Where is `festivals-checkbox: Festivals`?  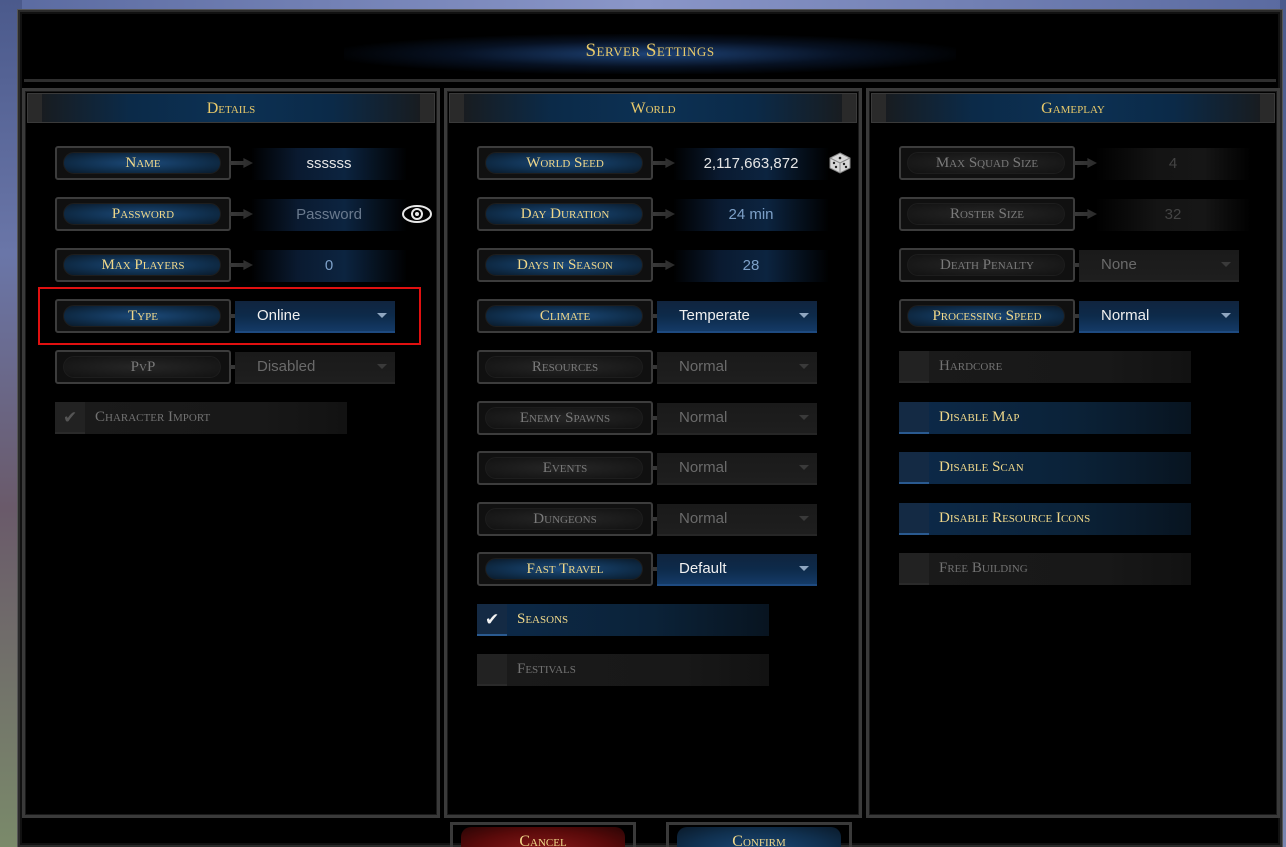
festivals-checkbox: Festivals is located at coordinates (623, 670).